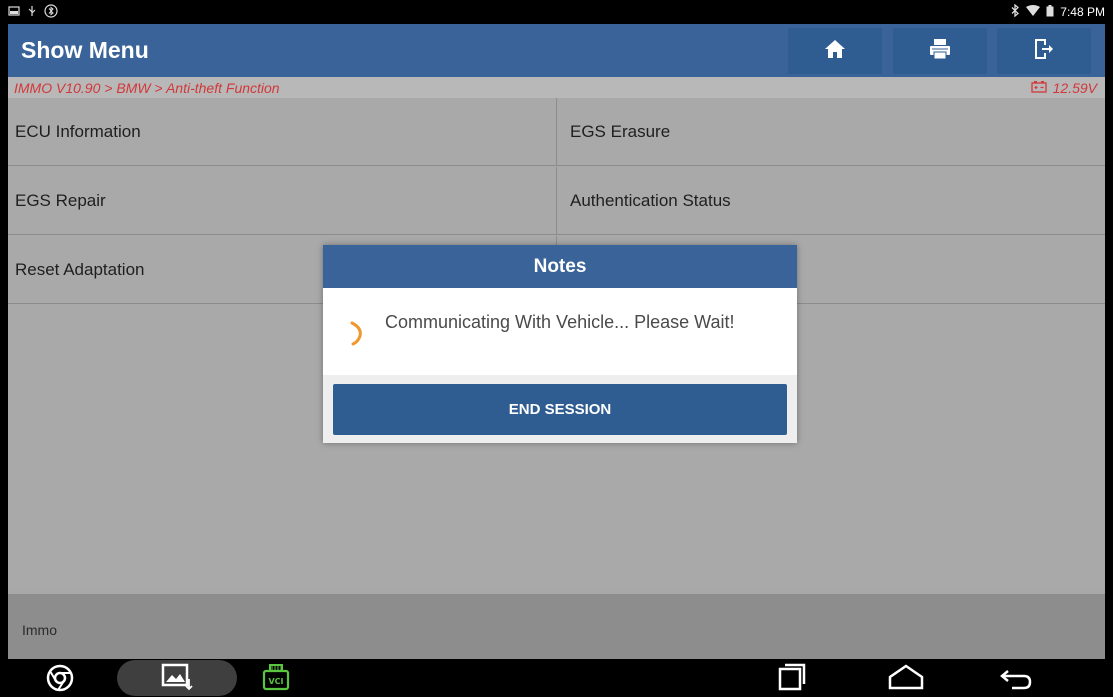 Image resolution: width=1113 pixels, height=697 pixels. What do you see at coordinates (650, 200) in the screenshot?
I see `menu-item-label: Authentication Status` at bounding box center [650, 200].